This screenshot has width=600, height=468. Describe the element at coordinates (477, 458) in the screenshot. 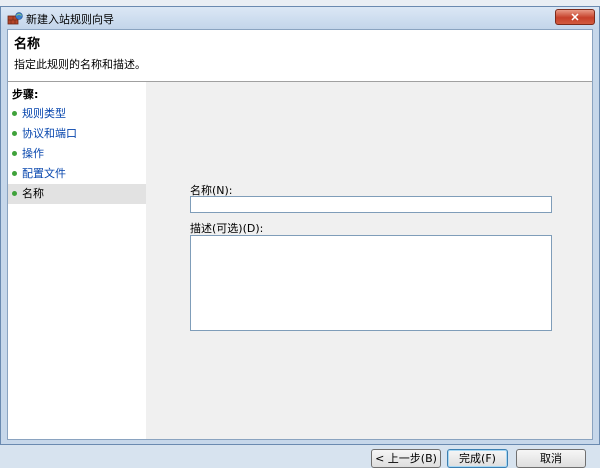

I see `finish-button: 完成(F)` at that location.